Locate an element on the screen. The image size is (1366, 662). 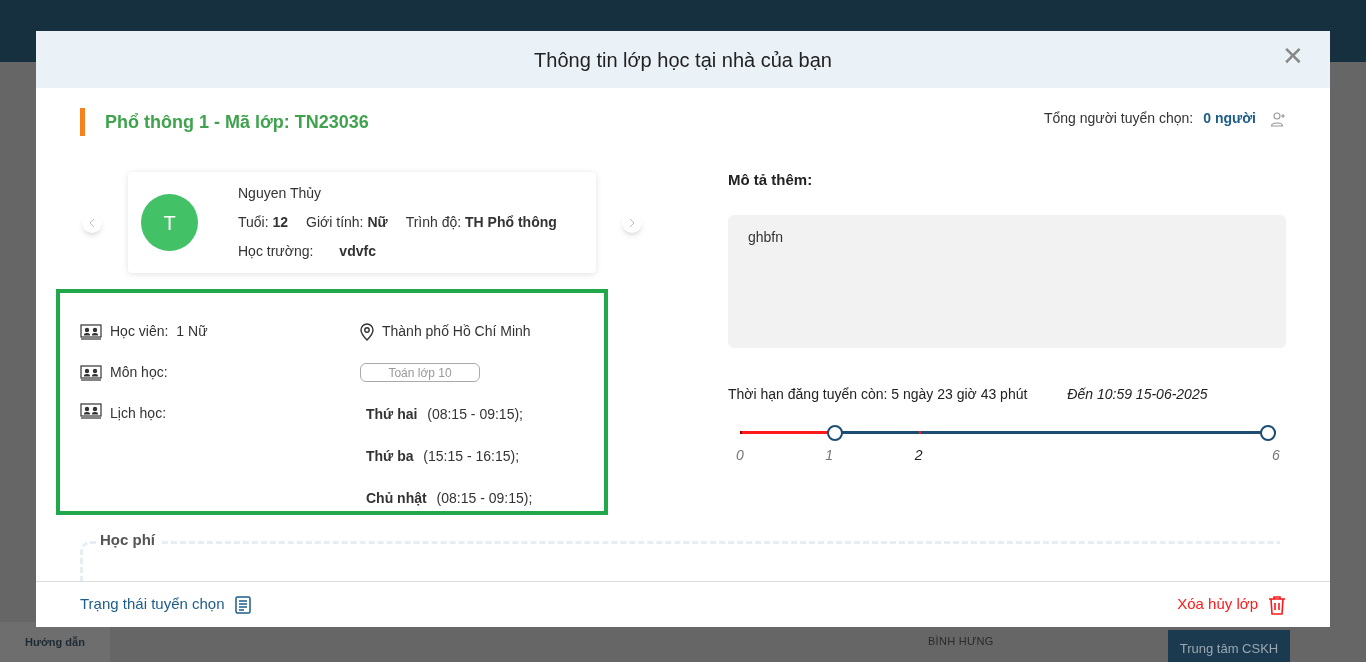
chevron-right-icon is located at coordinates (632, 222).